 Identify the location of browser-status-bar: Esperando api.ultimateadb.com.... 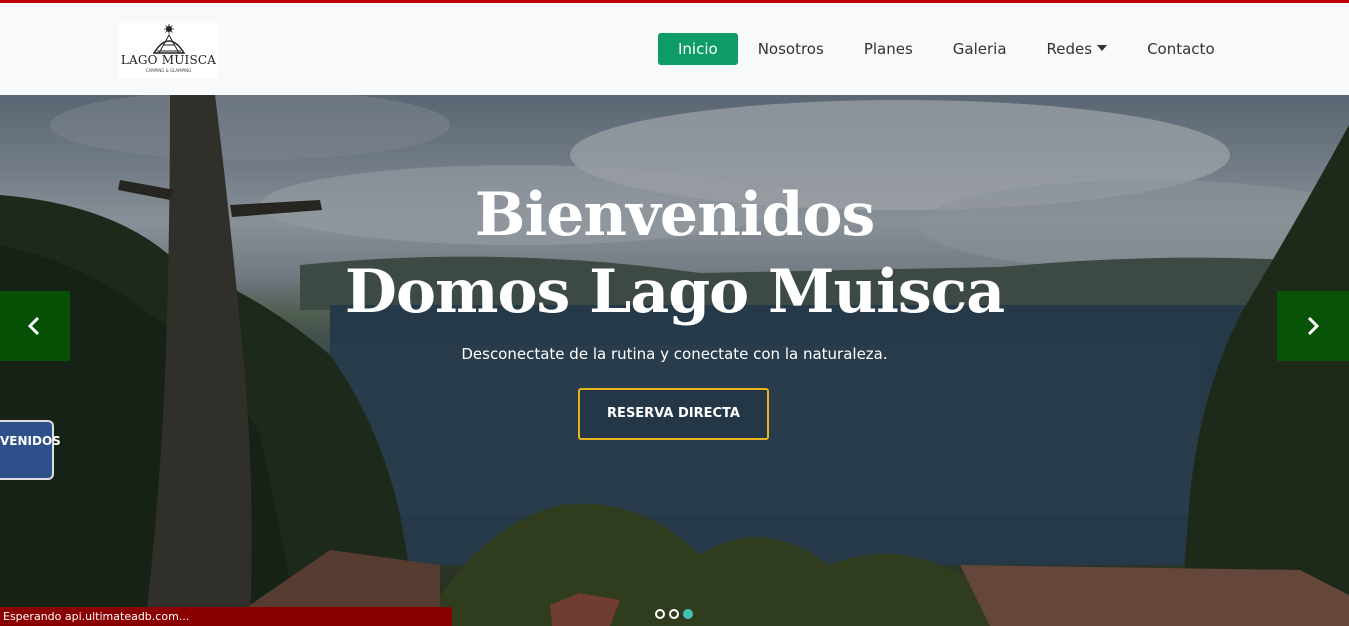
(226, 616).